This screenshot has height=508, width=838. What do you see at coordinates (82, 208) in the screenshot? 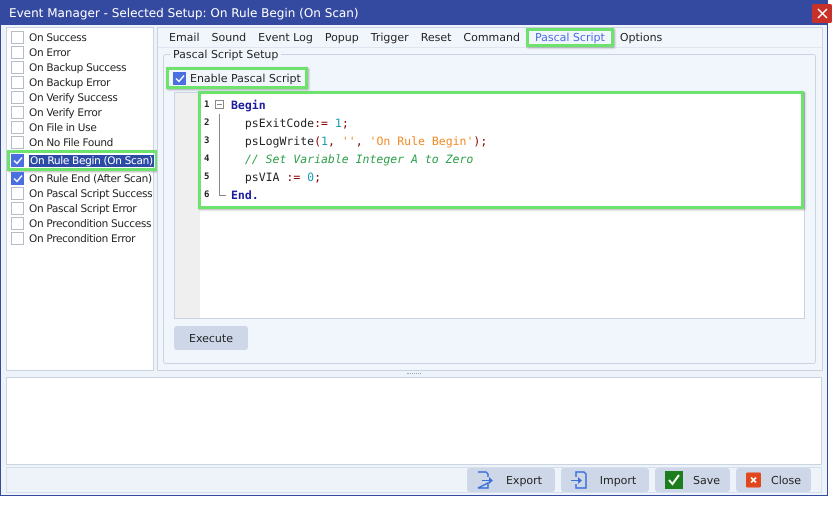
I see `list-item: On Pascal Script Error` at bounding box center [82, 208].